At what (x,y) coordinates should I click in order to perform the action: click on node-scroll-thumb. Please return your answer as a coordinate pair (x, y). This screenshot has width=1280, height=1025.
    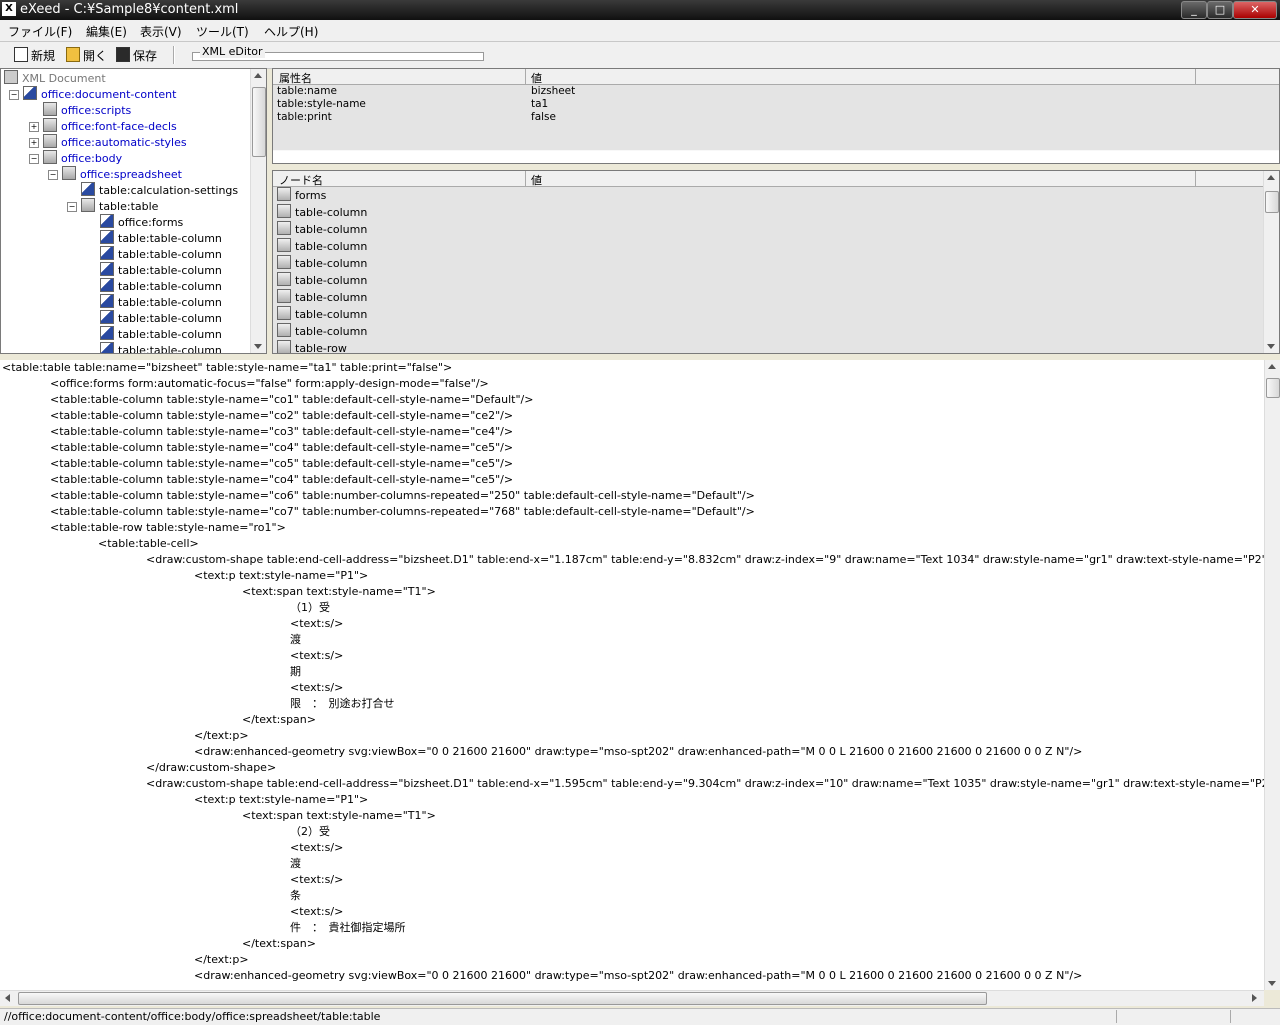
    Looking at the image, I should click on (1272, 202).